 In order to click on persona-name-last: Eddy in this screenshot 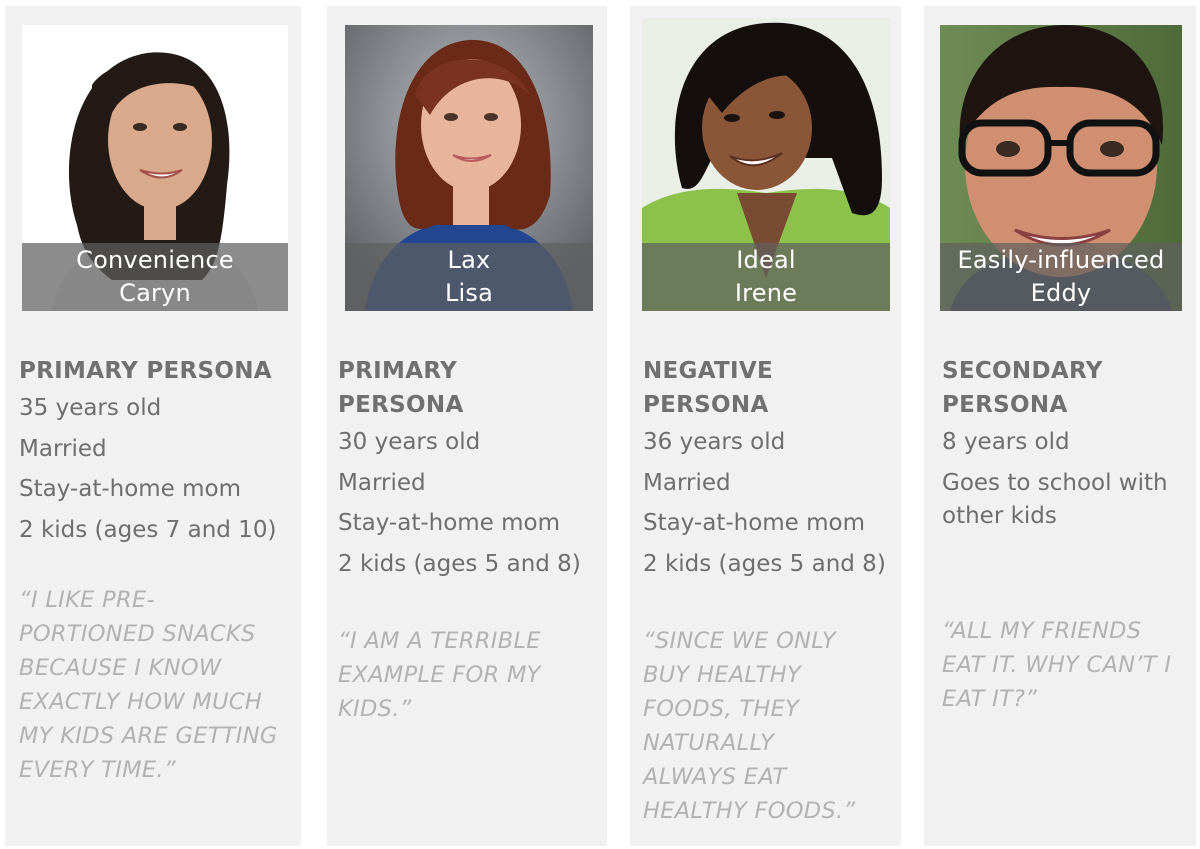, I will do `click(1061, 293)`.